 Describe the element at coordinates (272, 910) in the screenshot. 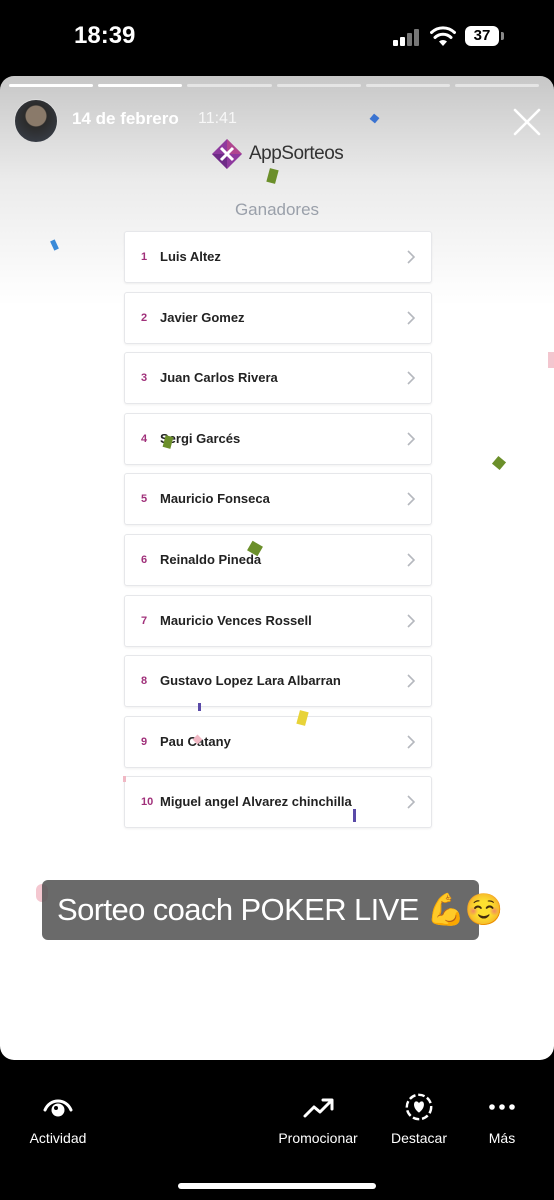

I see `story-caption: Sorteo coach POKER LIVE 💪☺️` at that location.